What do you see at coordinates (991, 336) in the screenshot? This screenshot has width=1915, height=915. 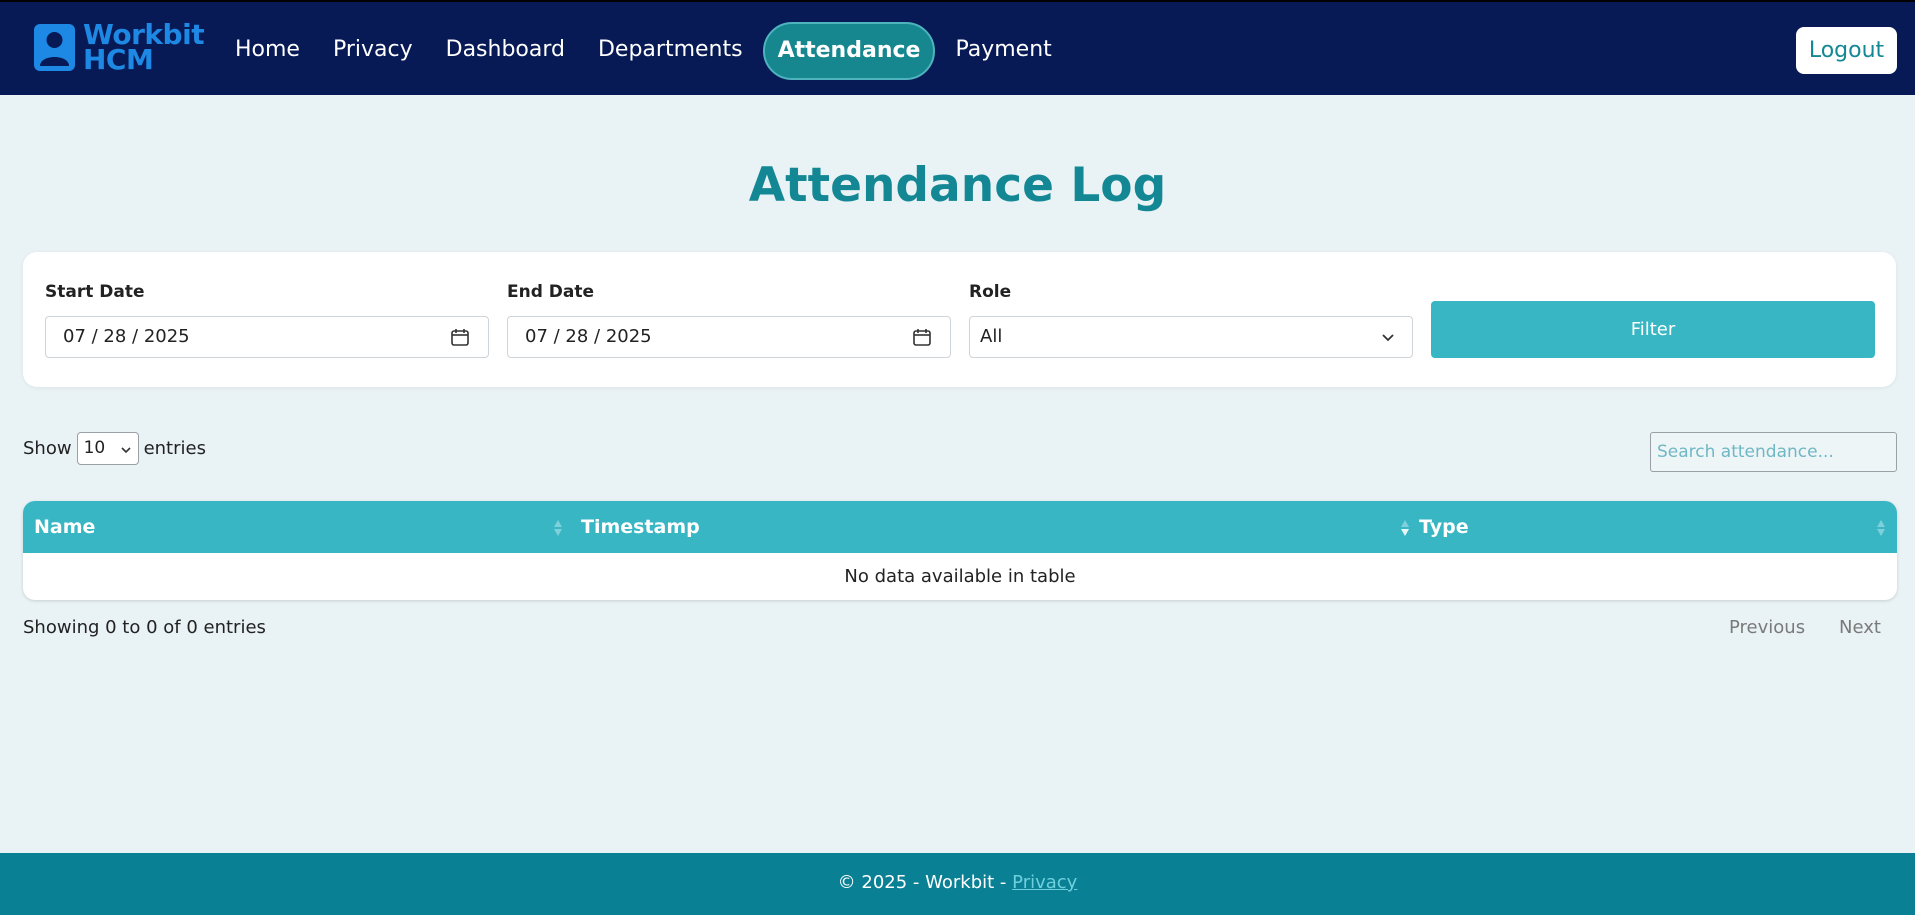 I see `role-value: All` at bounding box center [991, 336].